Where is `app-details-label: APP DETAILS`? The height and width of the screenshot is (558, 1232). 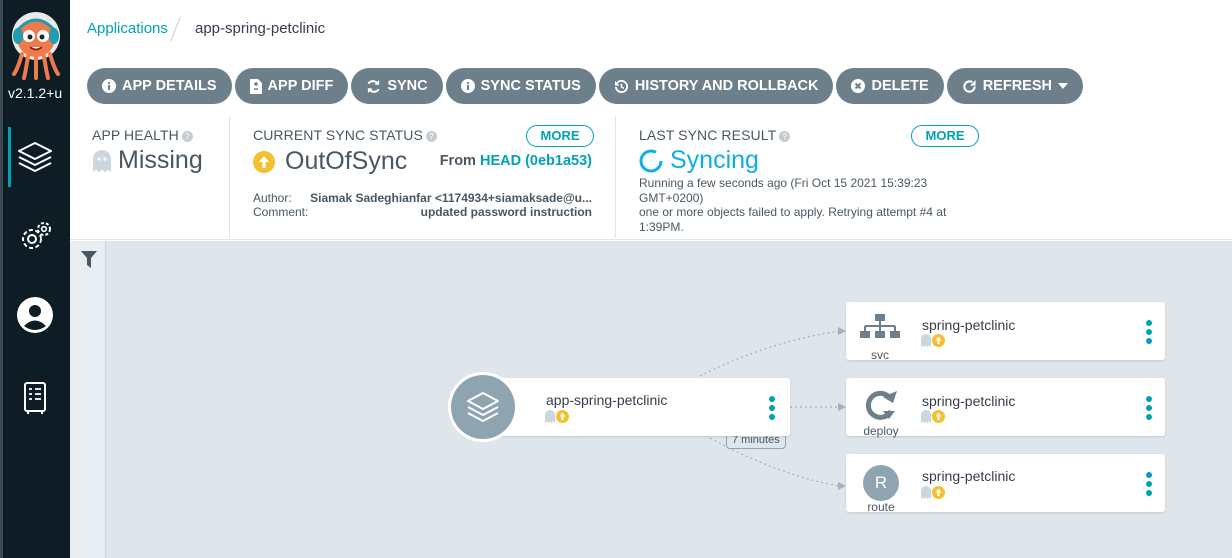 app-details-label: APP DETAILS is located at coordinates (169, 86).